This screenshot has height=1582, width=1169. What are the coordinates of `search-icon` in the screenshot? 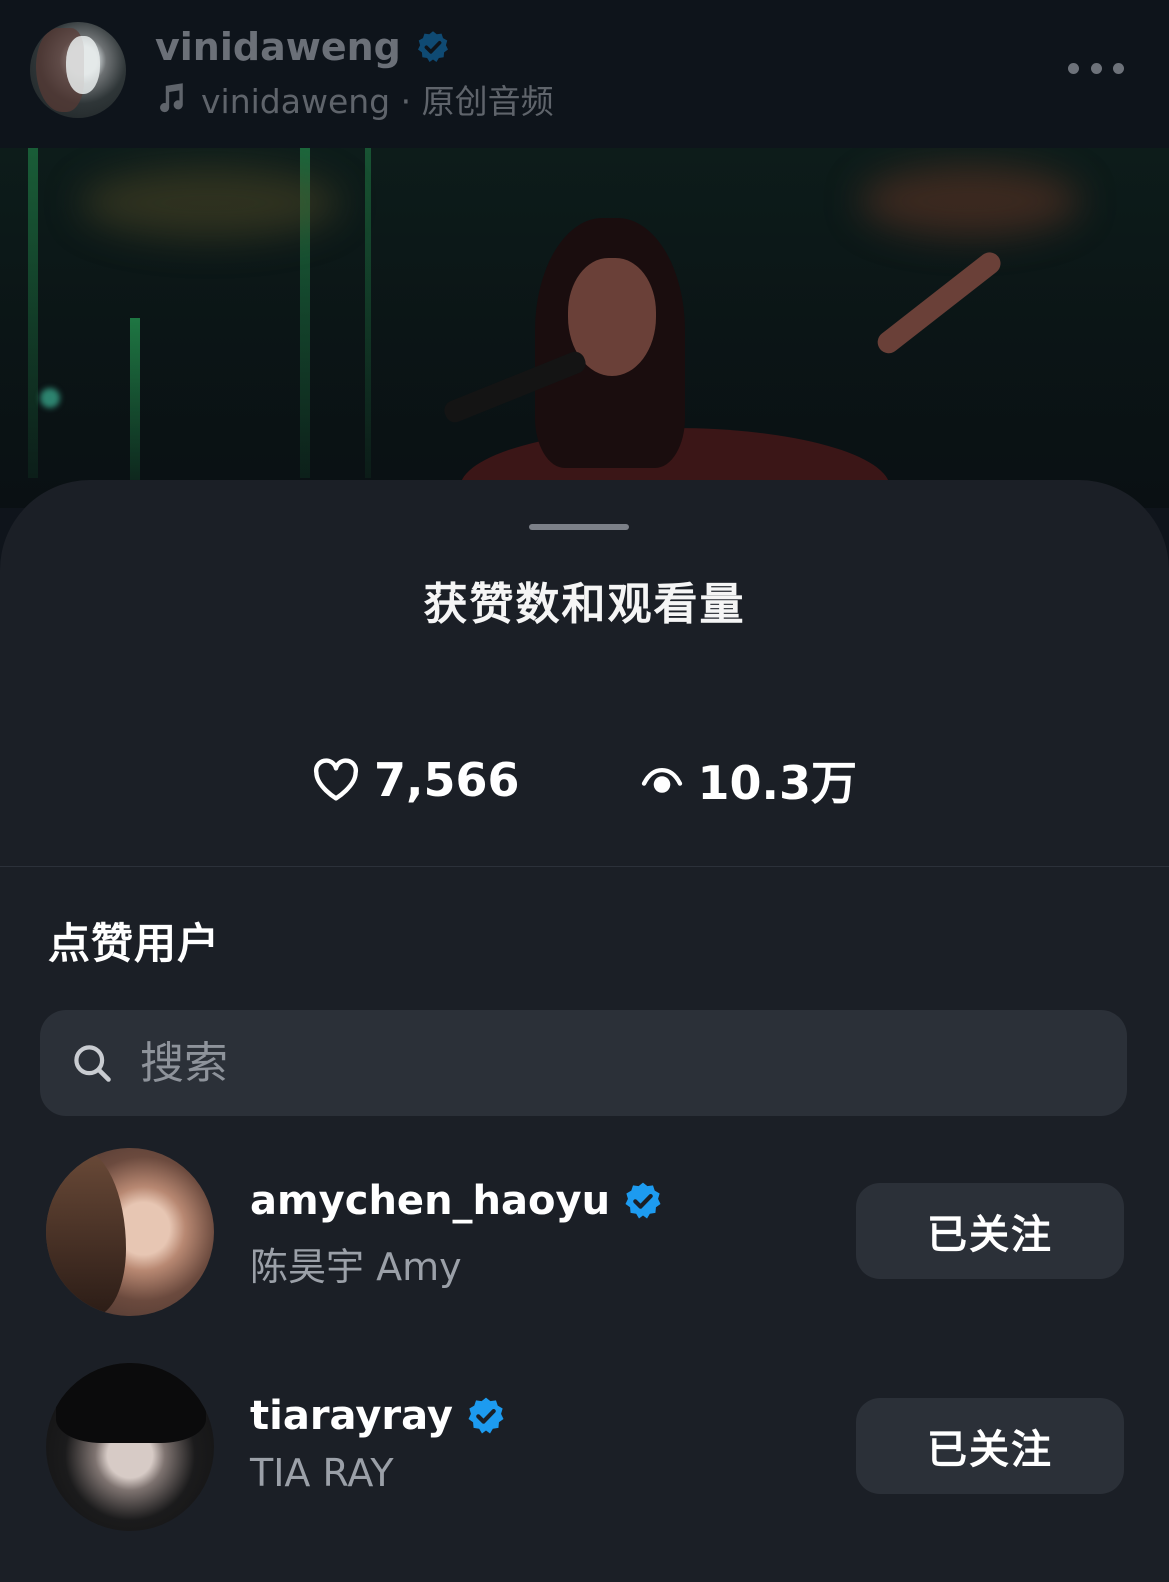 It's located at (92, 1063).